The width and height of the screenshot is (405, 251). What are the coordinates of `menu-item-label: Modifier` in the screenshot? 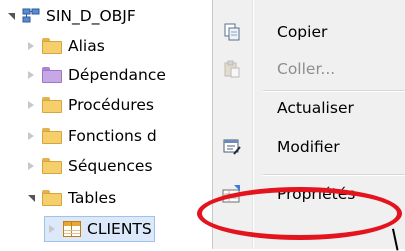 It's located at (308, 147).